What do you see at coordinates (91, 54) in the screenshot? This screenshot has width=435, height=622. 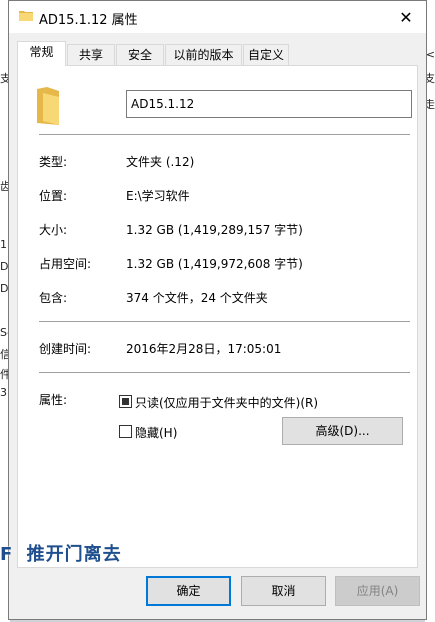 I see `tab-sharing: 共享` at bounding box center [91, 54].